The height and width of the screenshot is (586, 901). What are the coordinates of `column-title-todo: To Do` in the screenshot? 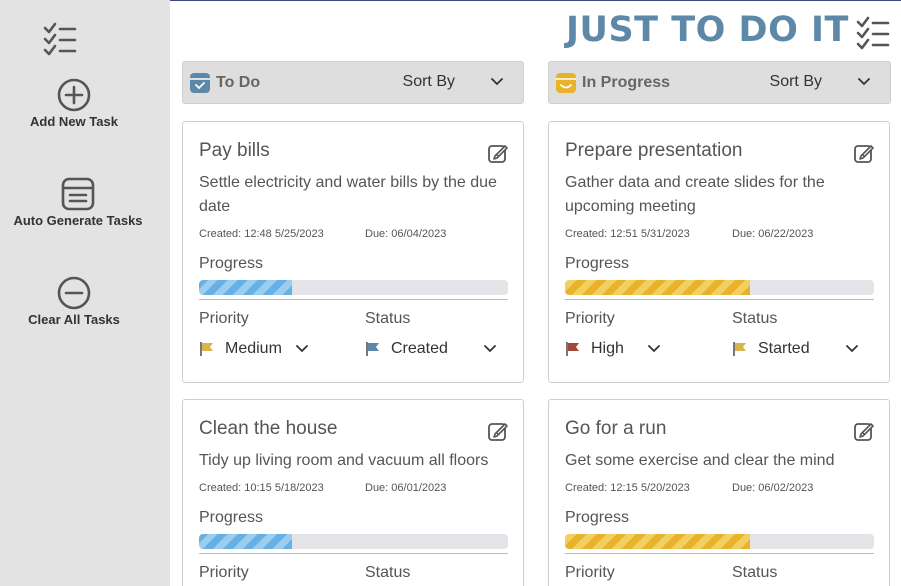 It's located at (238, 82).